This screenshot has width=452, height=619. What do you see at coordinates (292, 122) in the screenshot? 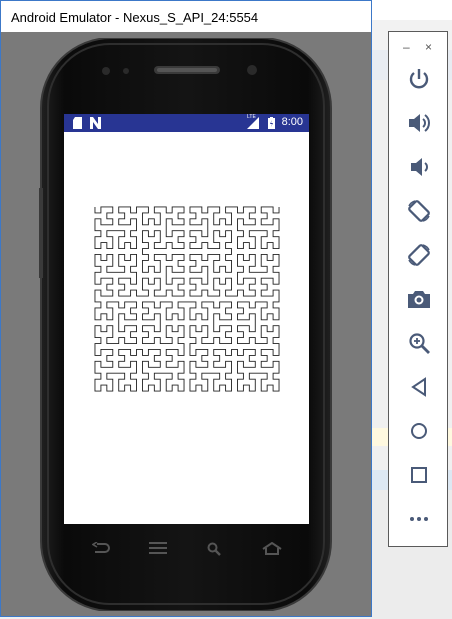
I see `status-time: 8:00` at bounding box center [292, 122].